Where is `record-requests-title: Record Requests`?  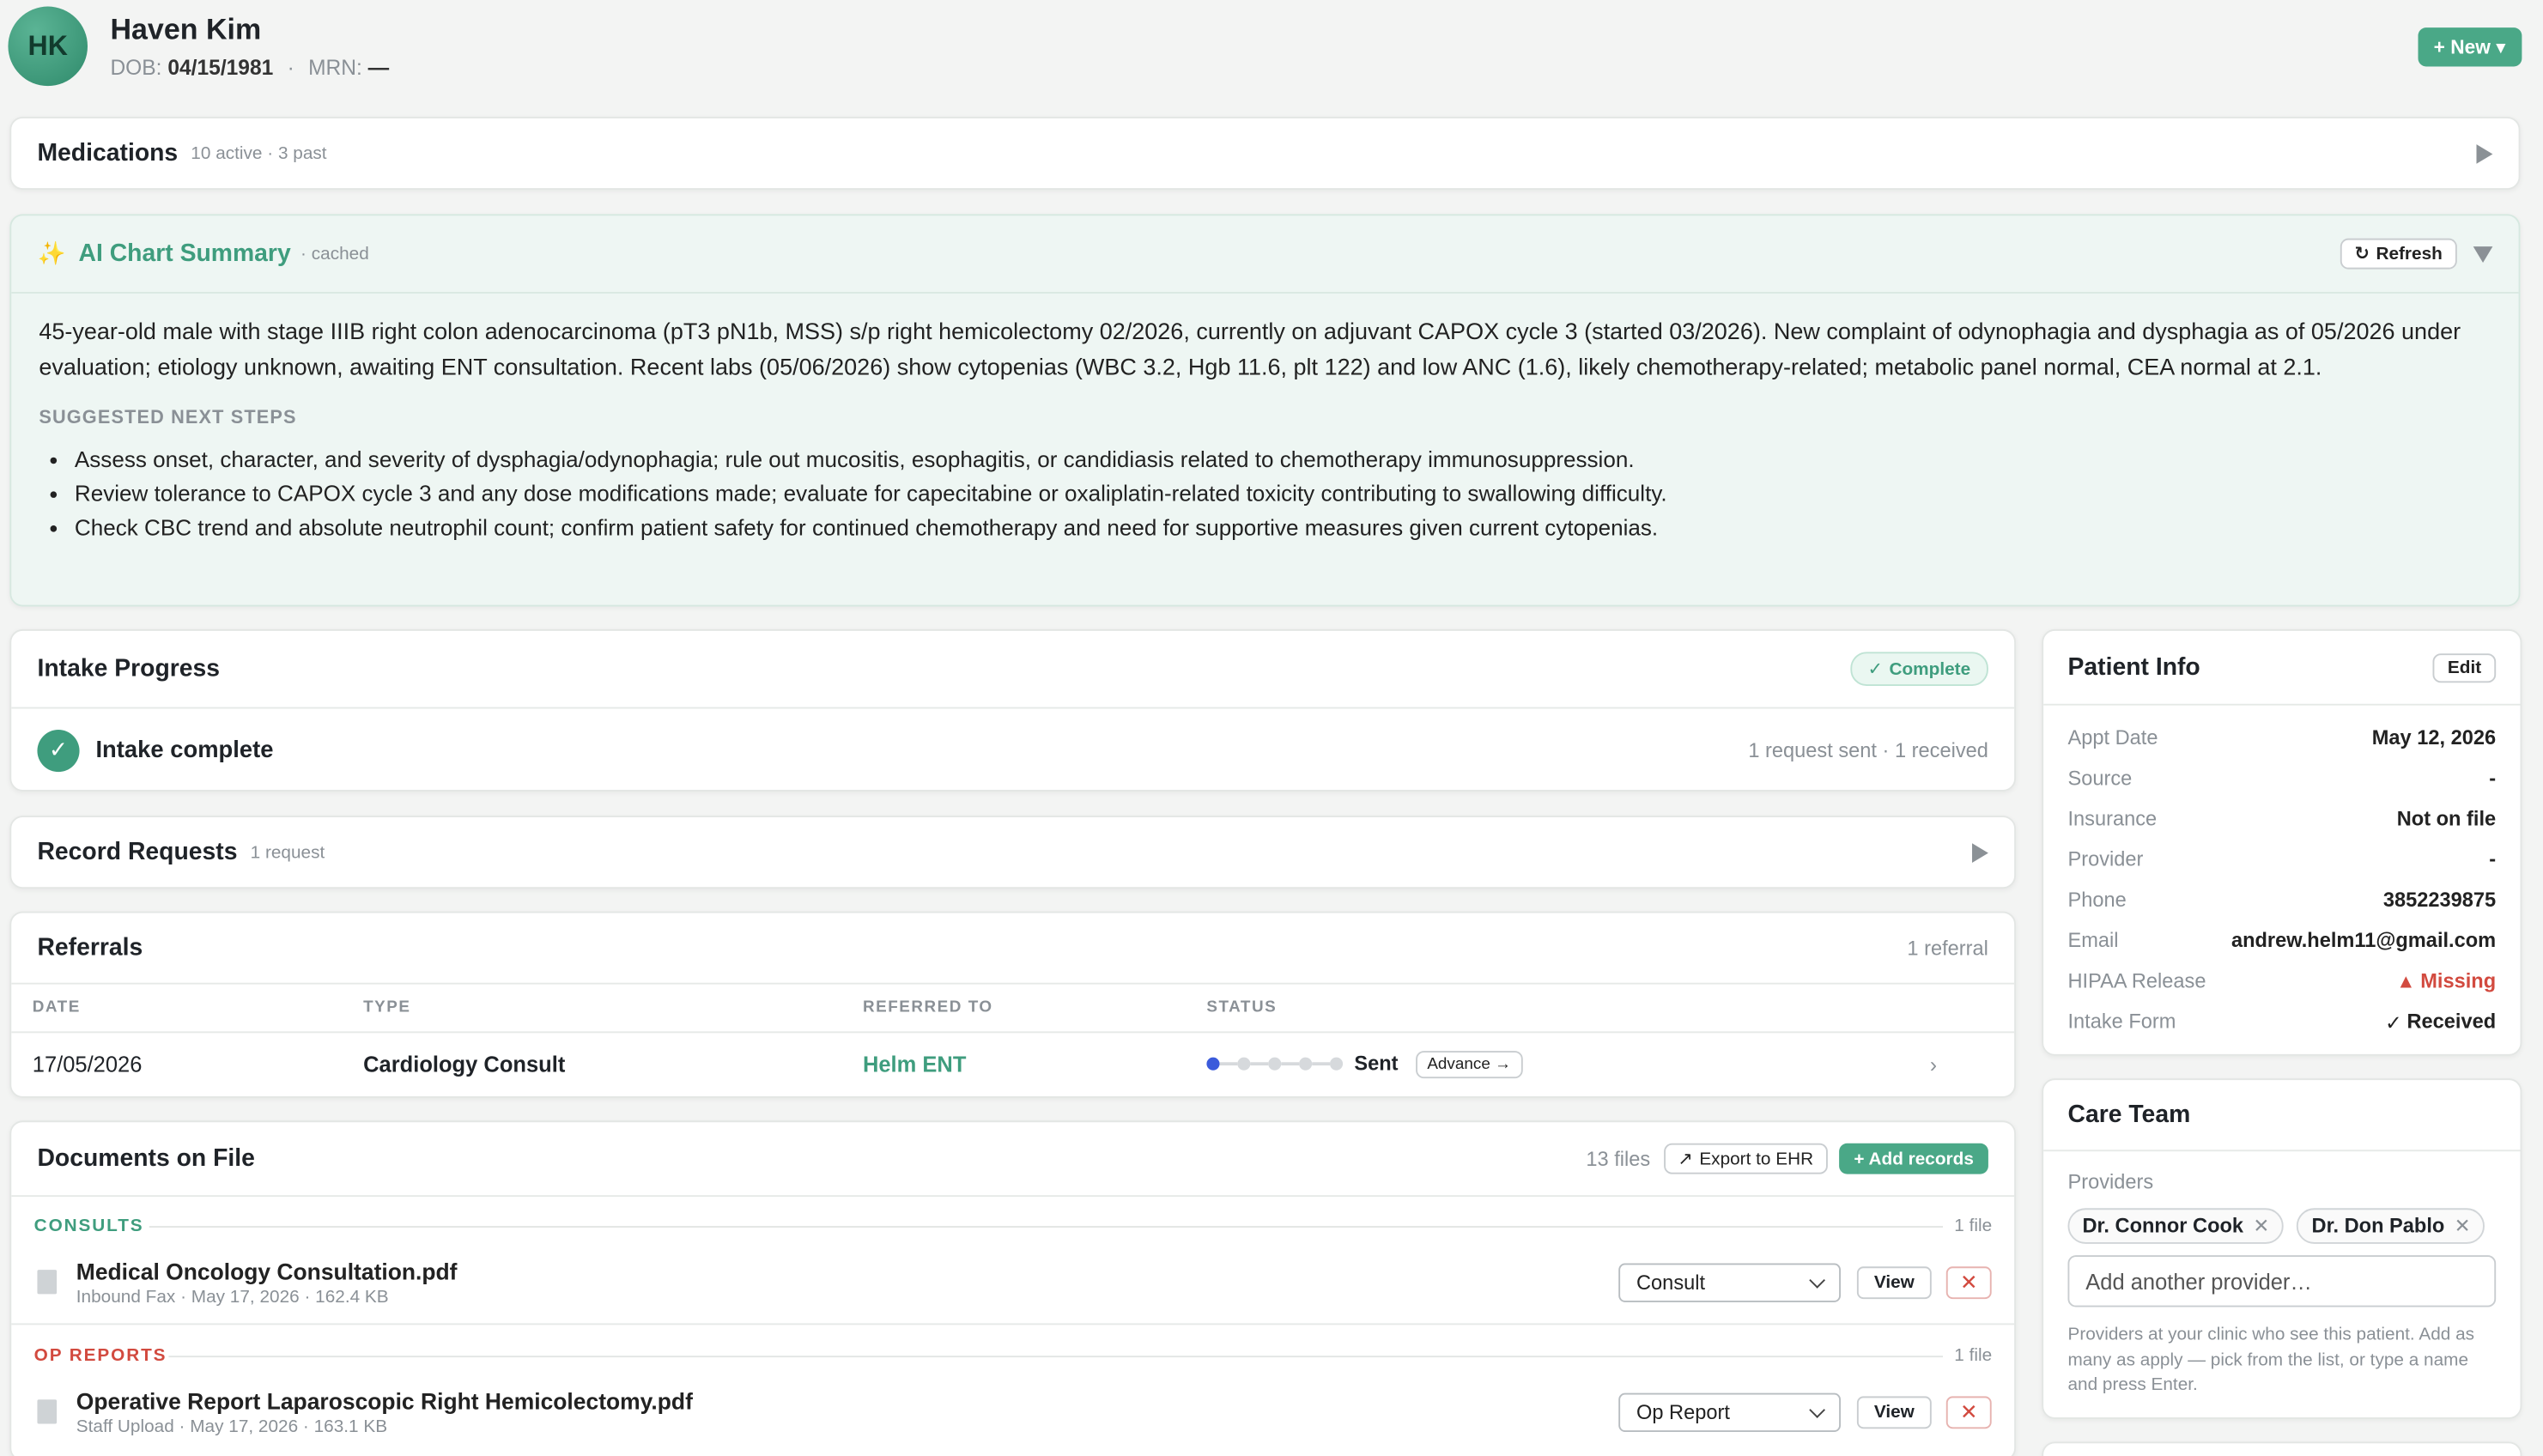 record-requests-title: Record Requests is located at coordinates (137, 852).